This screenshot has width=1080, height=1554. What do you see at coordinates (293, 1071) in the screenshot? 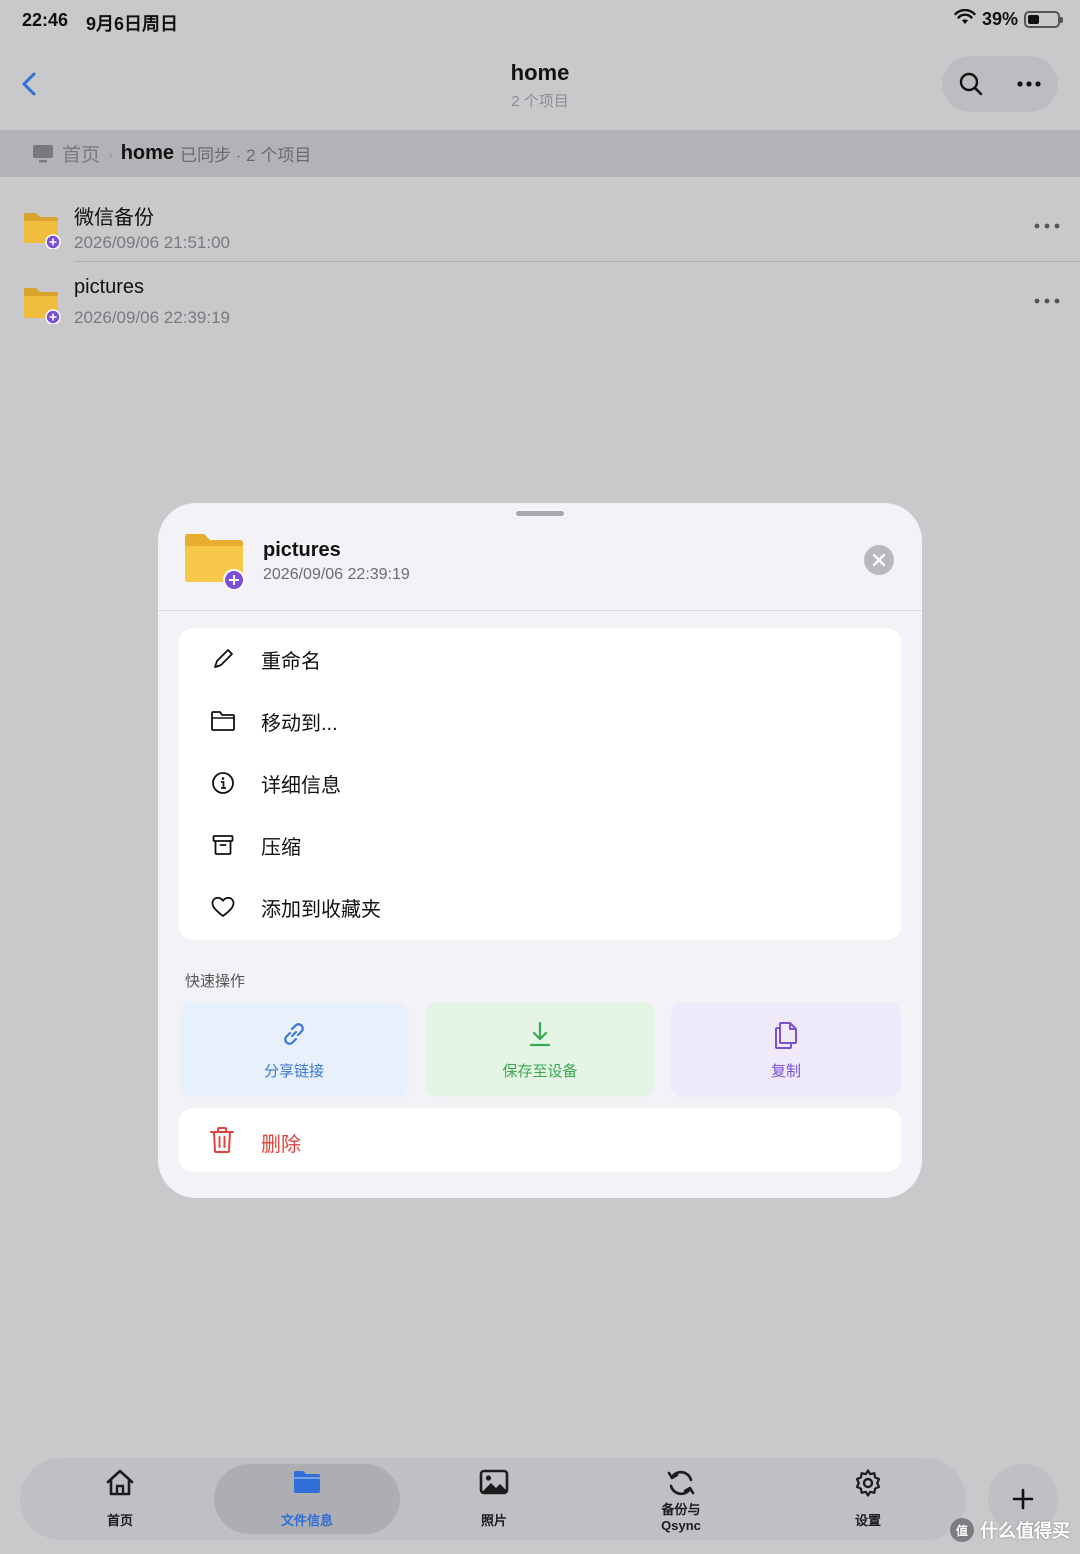
I see `quick-action-label: 分享链接` at bounding box center [293, 1071].